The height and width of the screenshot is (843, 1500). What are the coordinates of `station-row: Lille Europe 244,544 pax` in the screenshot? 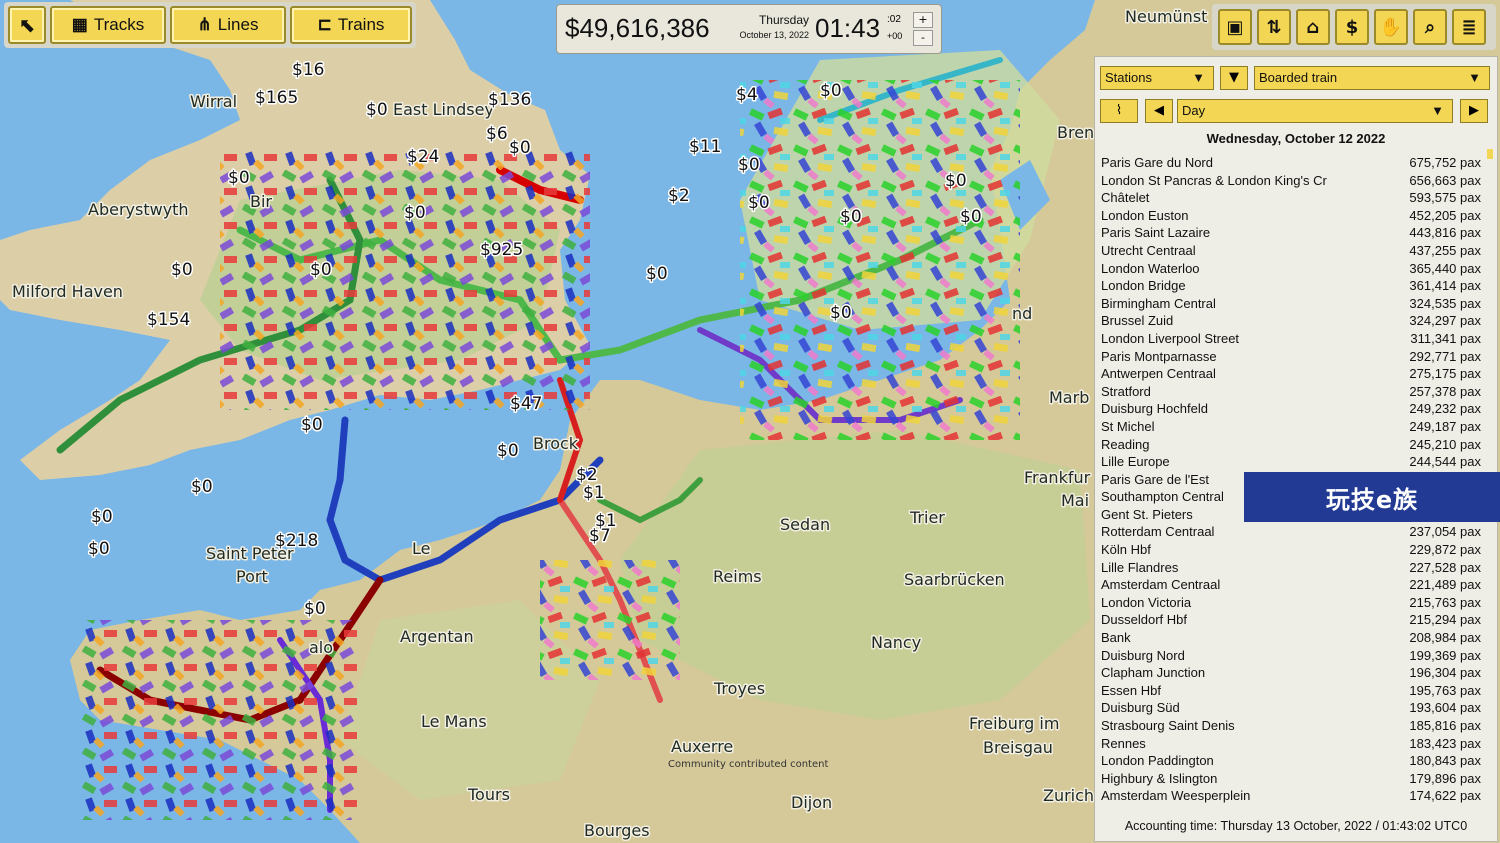 It's located at (1291, 462).